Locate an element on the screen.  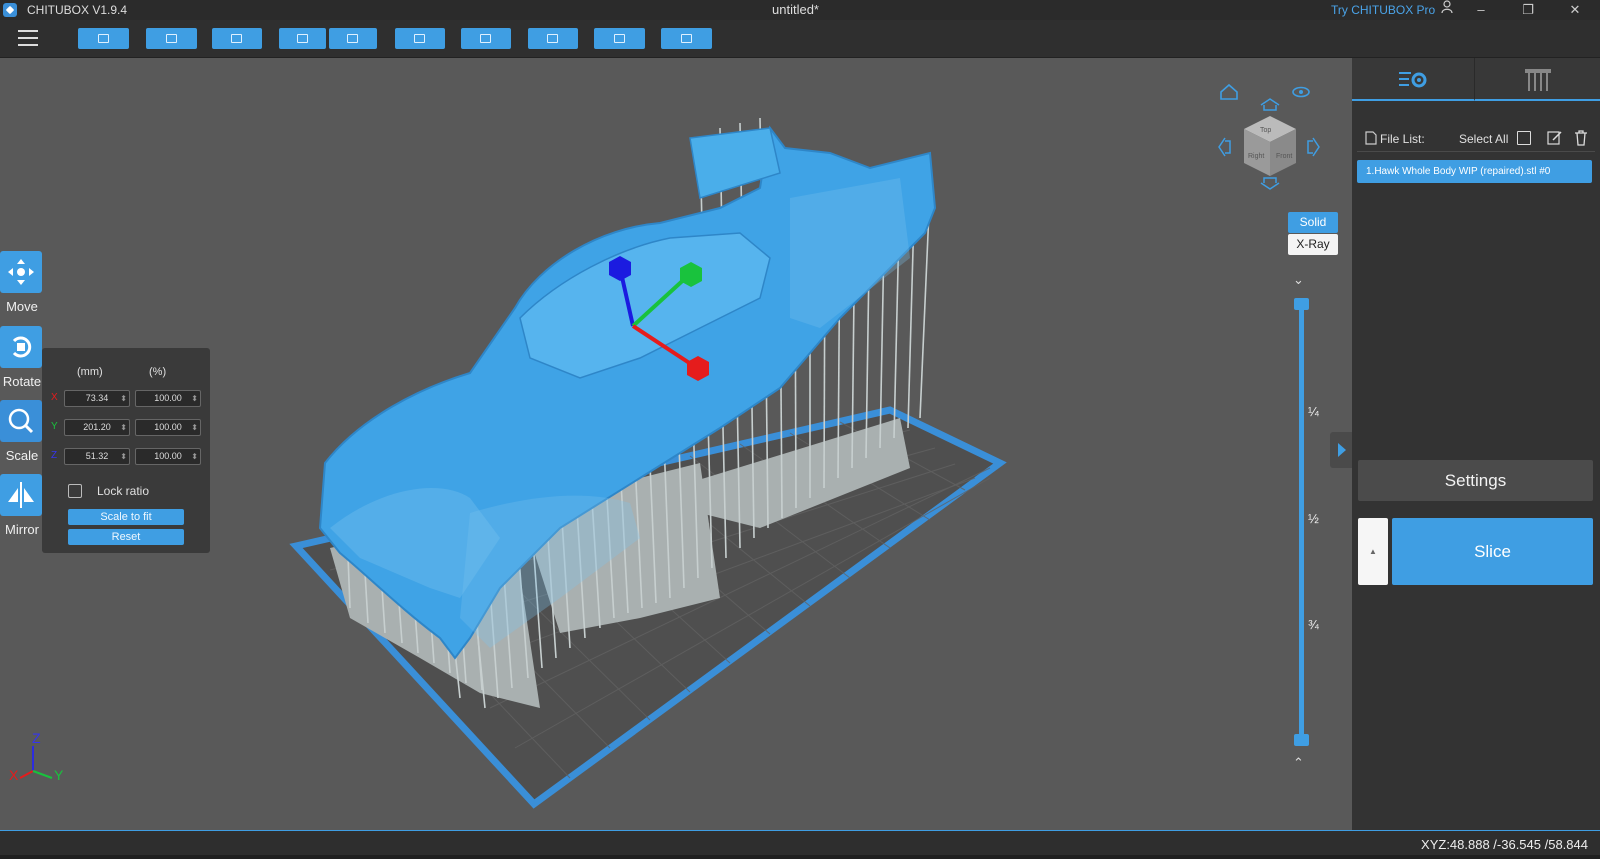
scale-tool: Scale is located at coordinates (22, 431).